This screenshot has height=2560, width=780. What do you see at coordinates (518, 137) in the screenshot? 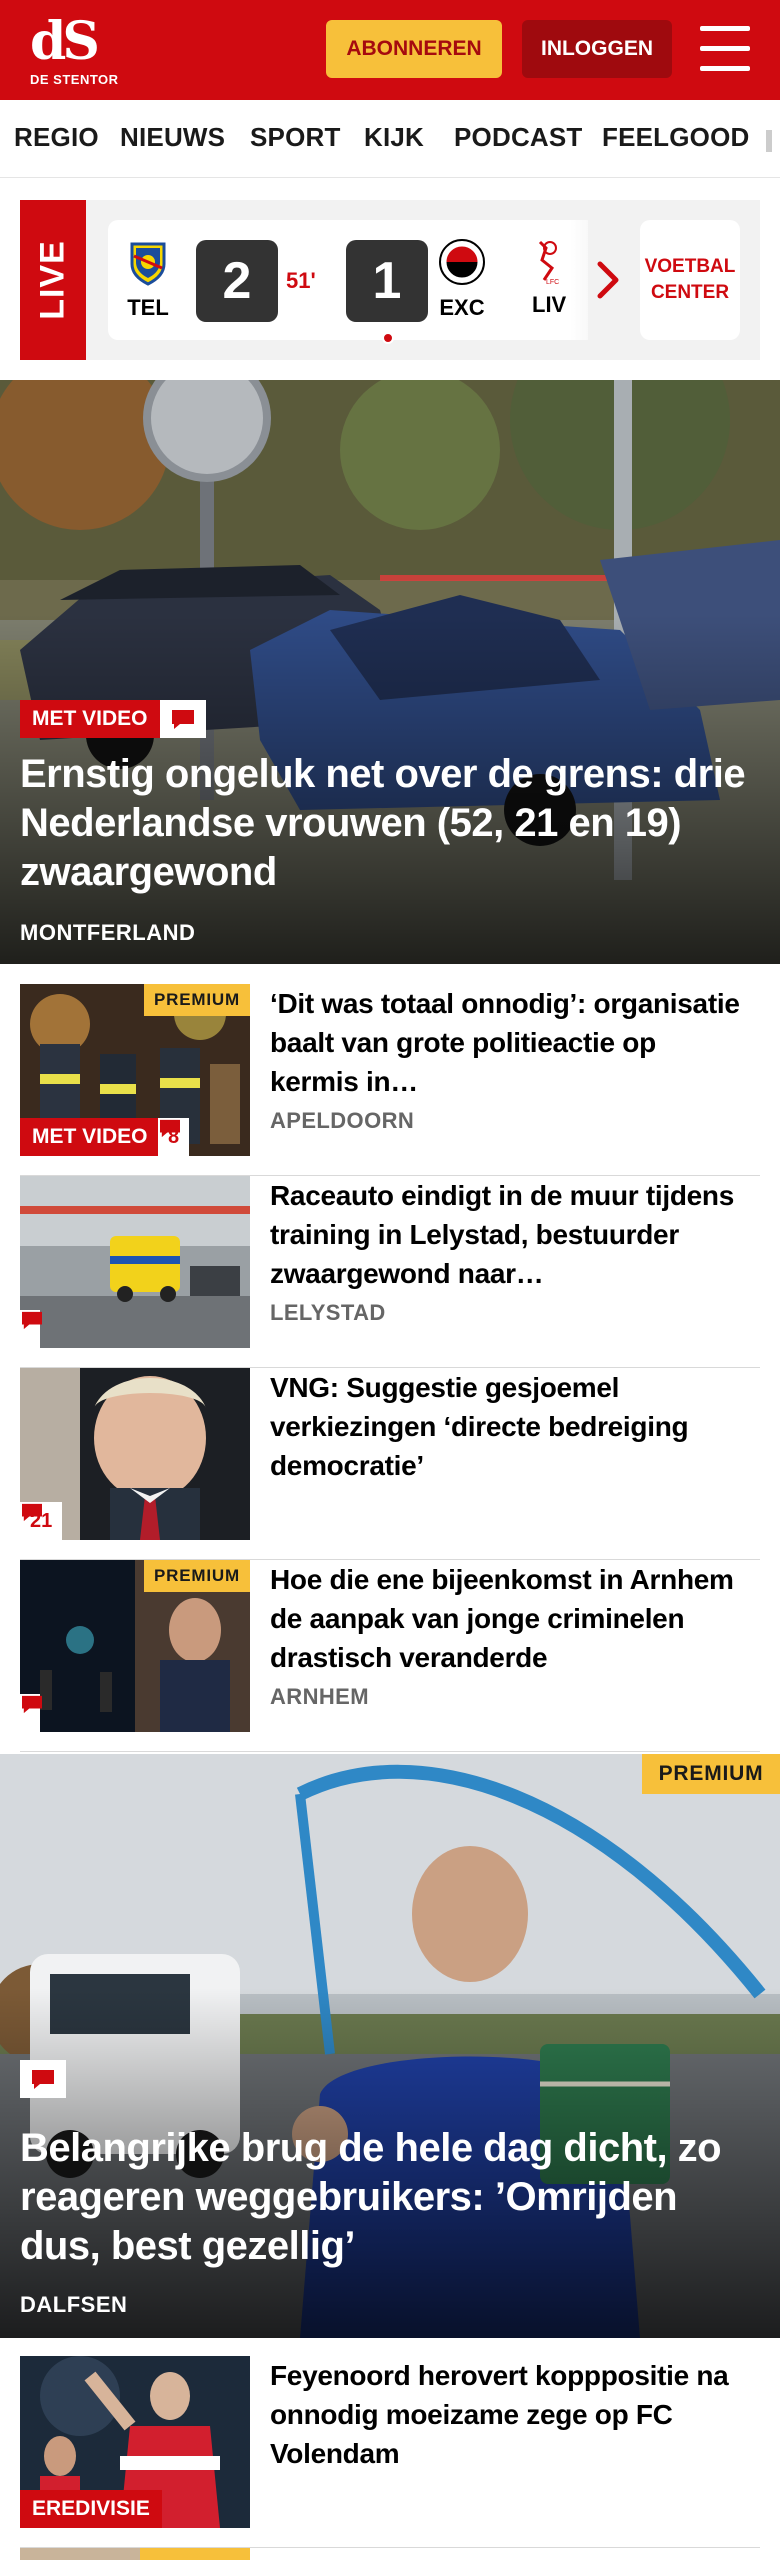
I see `nav-item-podcast: PODCAST` at bounding box center [518, 137].